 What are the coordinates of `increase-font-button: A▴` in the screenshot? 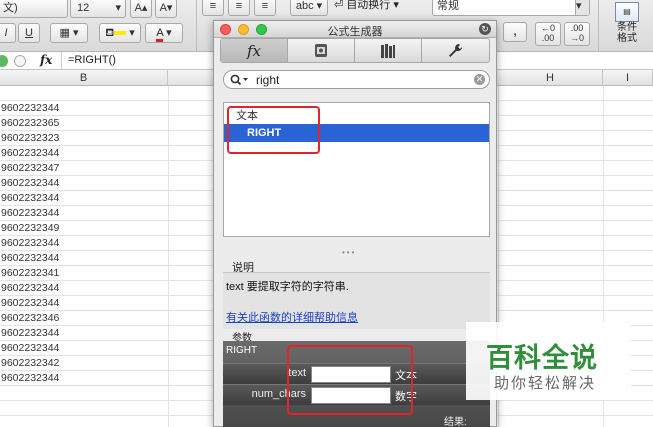 It's located at (141, 9).